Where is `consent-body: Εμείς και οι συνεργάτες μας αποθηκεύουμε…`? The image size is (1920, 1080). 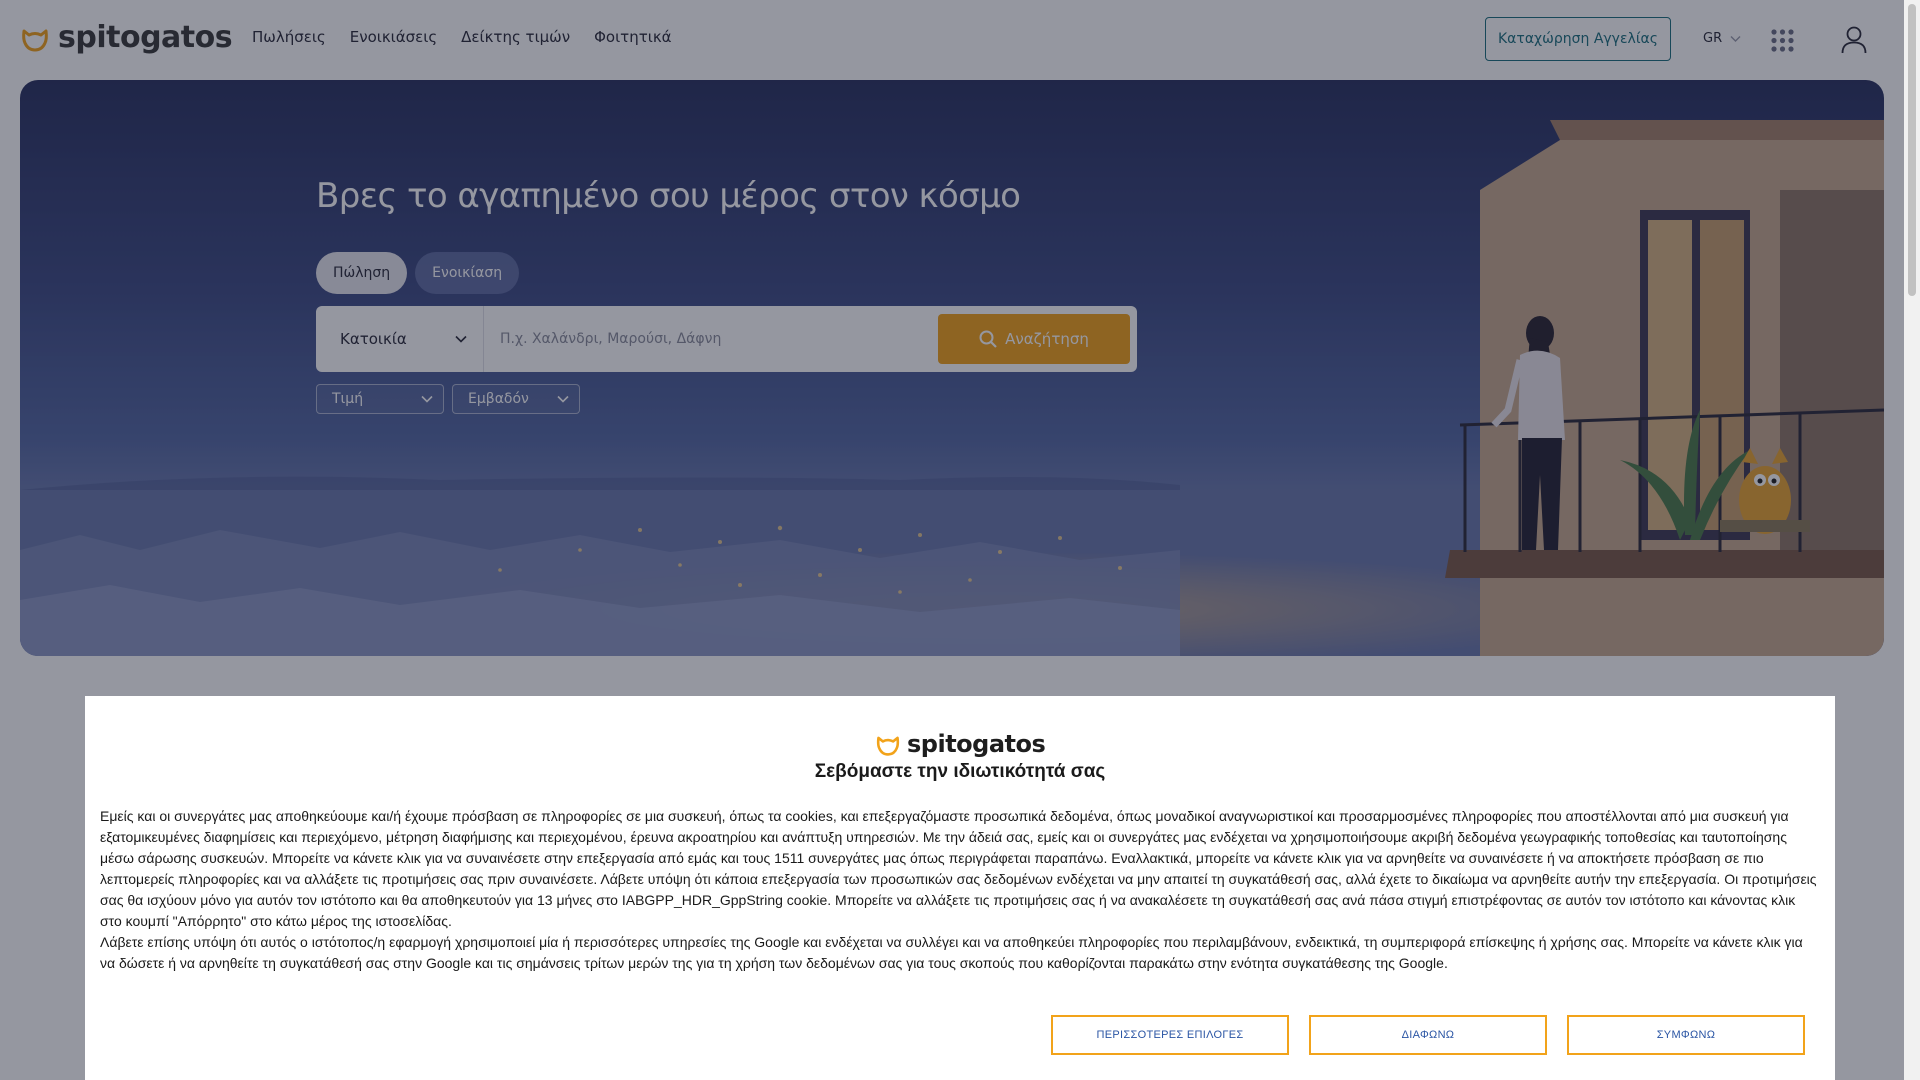
consent-body: Εμείς και οι συνεργάτες μας αποθηκεύουμε… is located at coordinates (960, 890).